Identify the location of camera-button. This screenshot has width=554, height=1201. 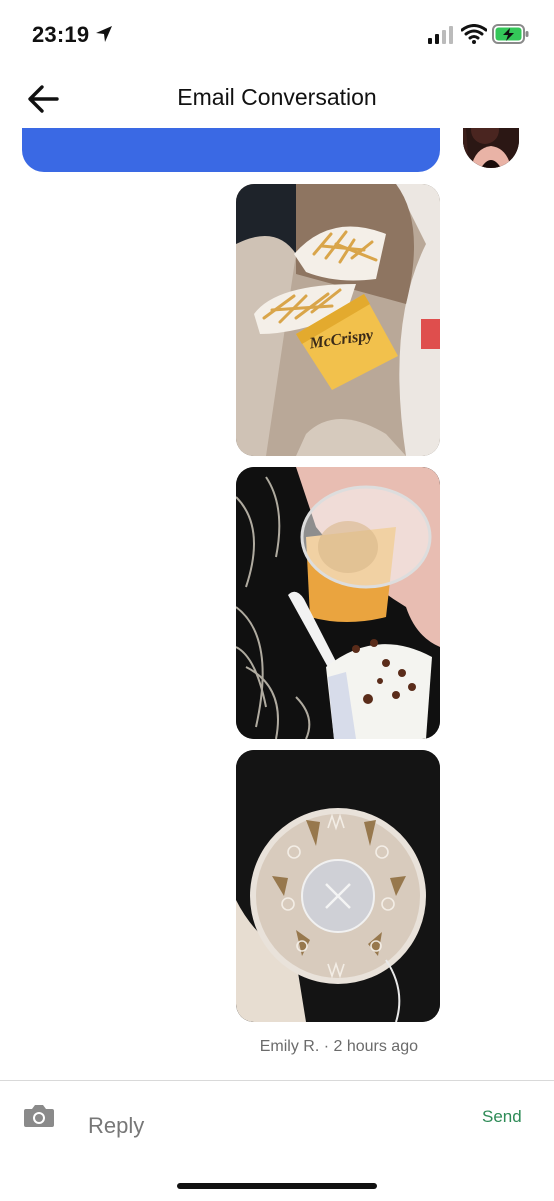
(40, 1117).